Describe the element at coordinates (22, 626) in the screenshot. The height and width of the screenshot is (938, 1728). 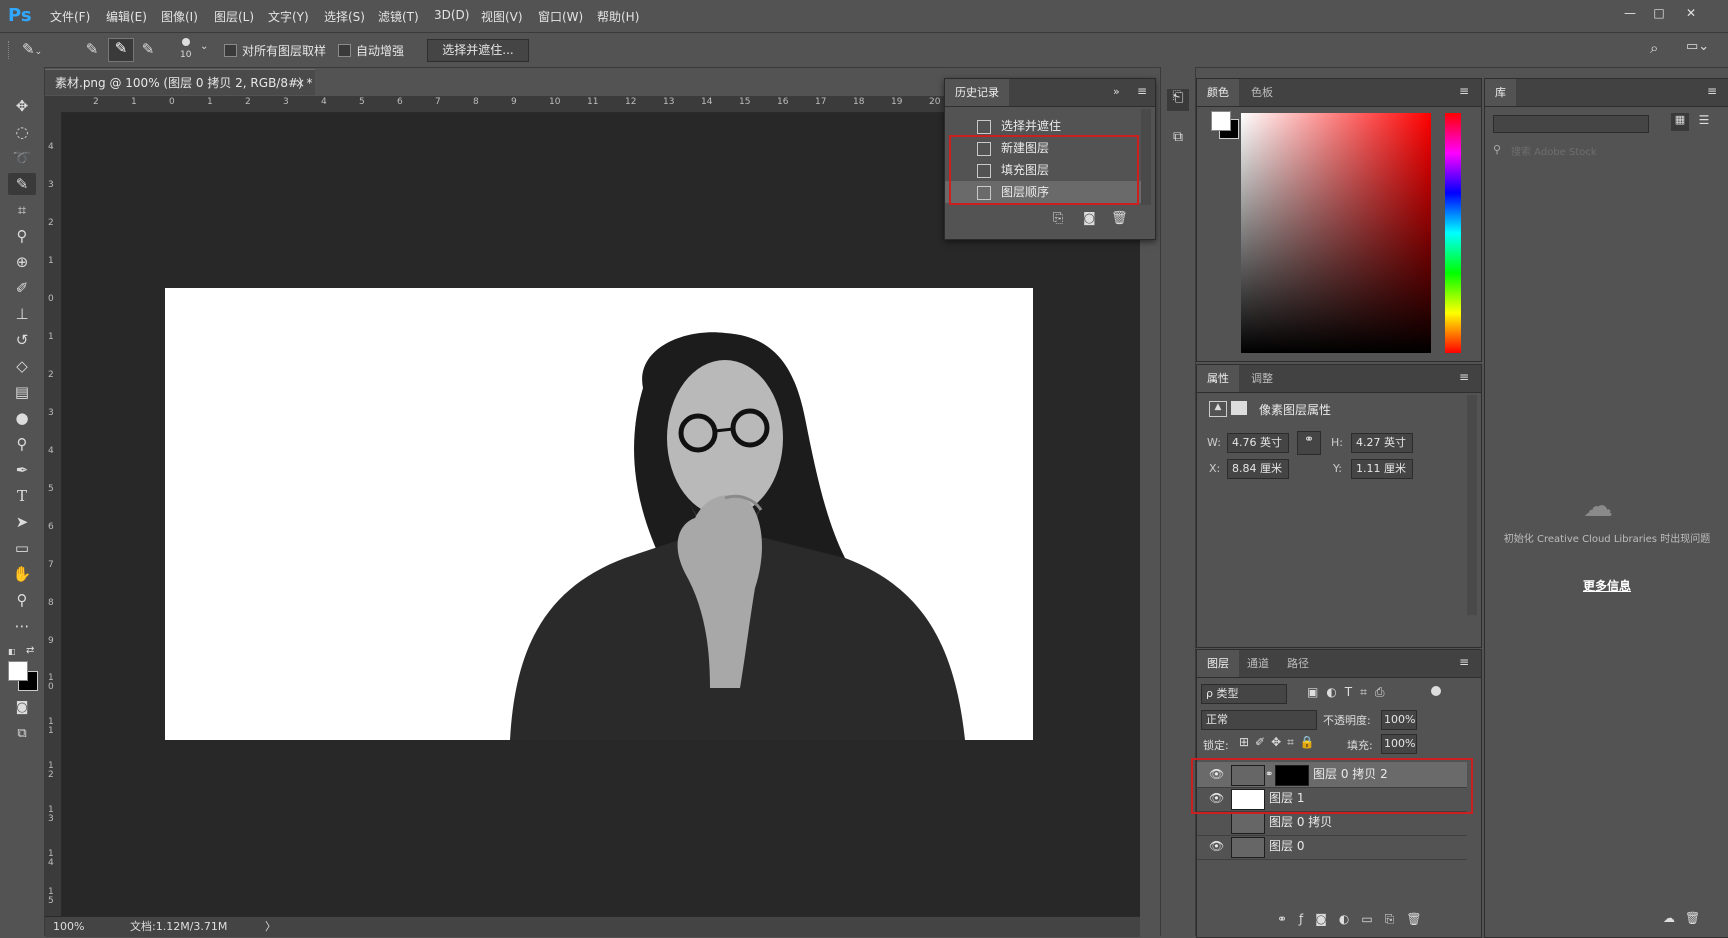
I see `more-tools-icon: ⋯` at that location.